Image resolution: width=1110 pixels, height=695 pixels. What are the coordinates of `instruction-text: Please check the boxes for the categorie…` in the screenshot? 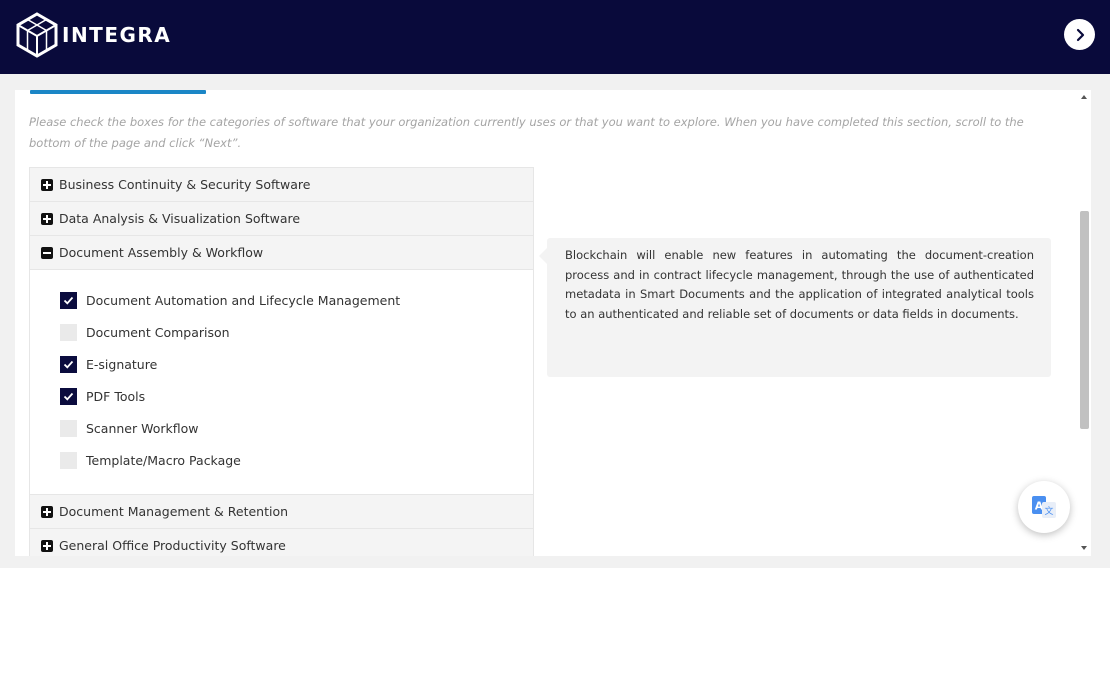 It's located at (526, 132).